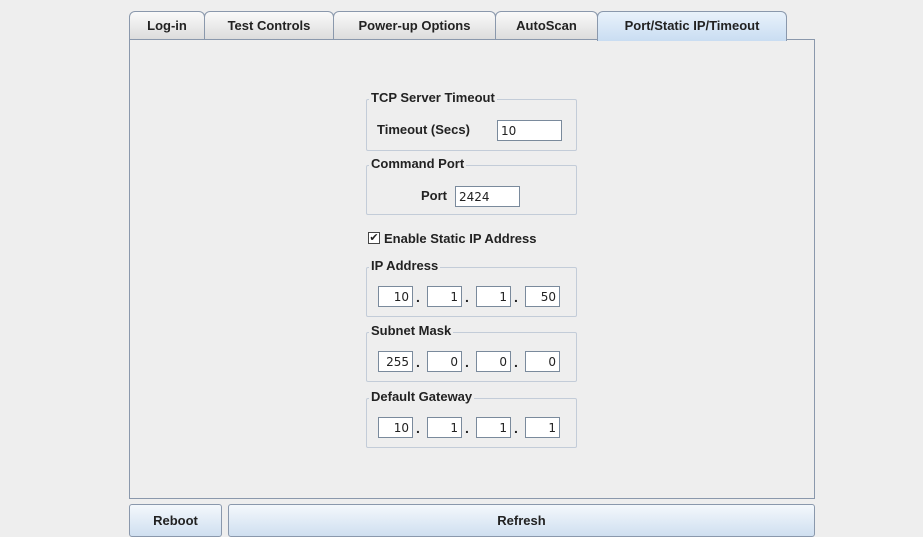  Describe the element at coordinates (471, 352) in the screenshot. I see `subnet-mask-group: Subnet Mask . . .` at that location.